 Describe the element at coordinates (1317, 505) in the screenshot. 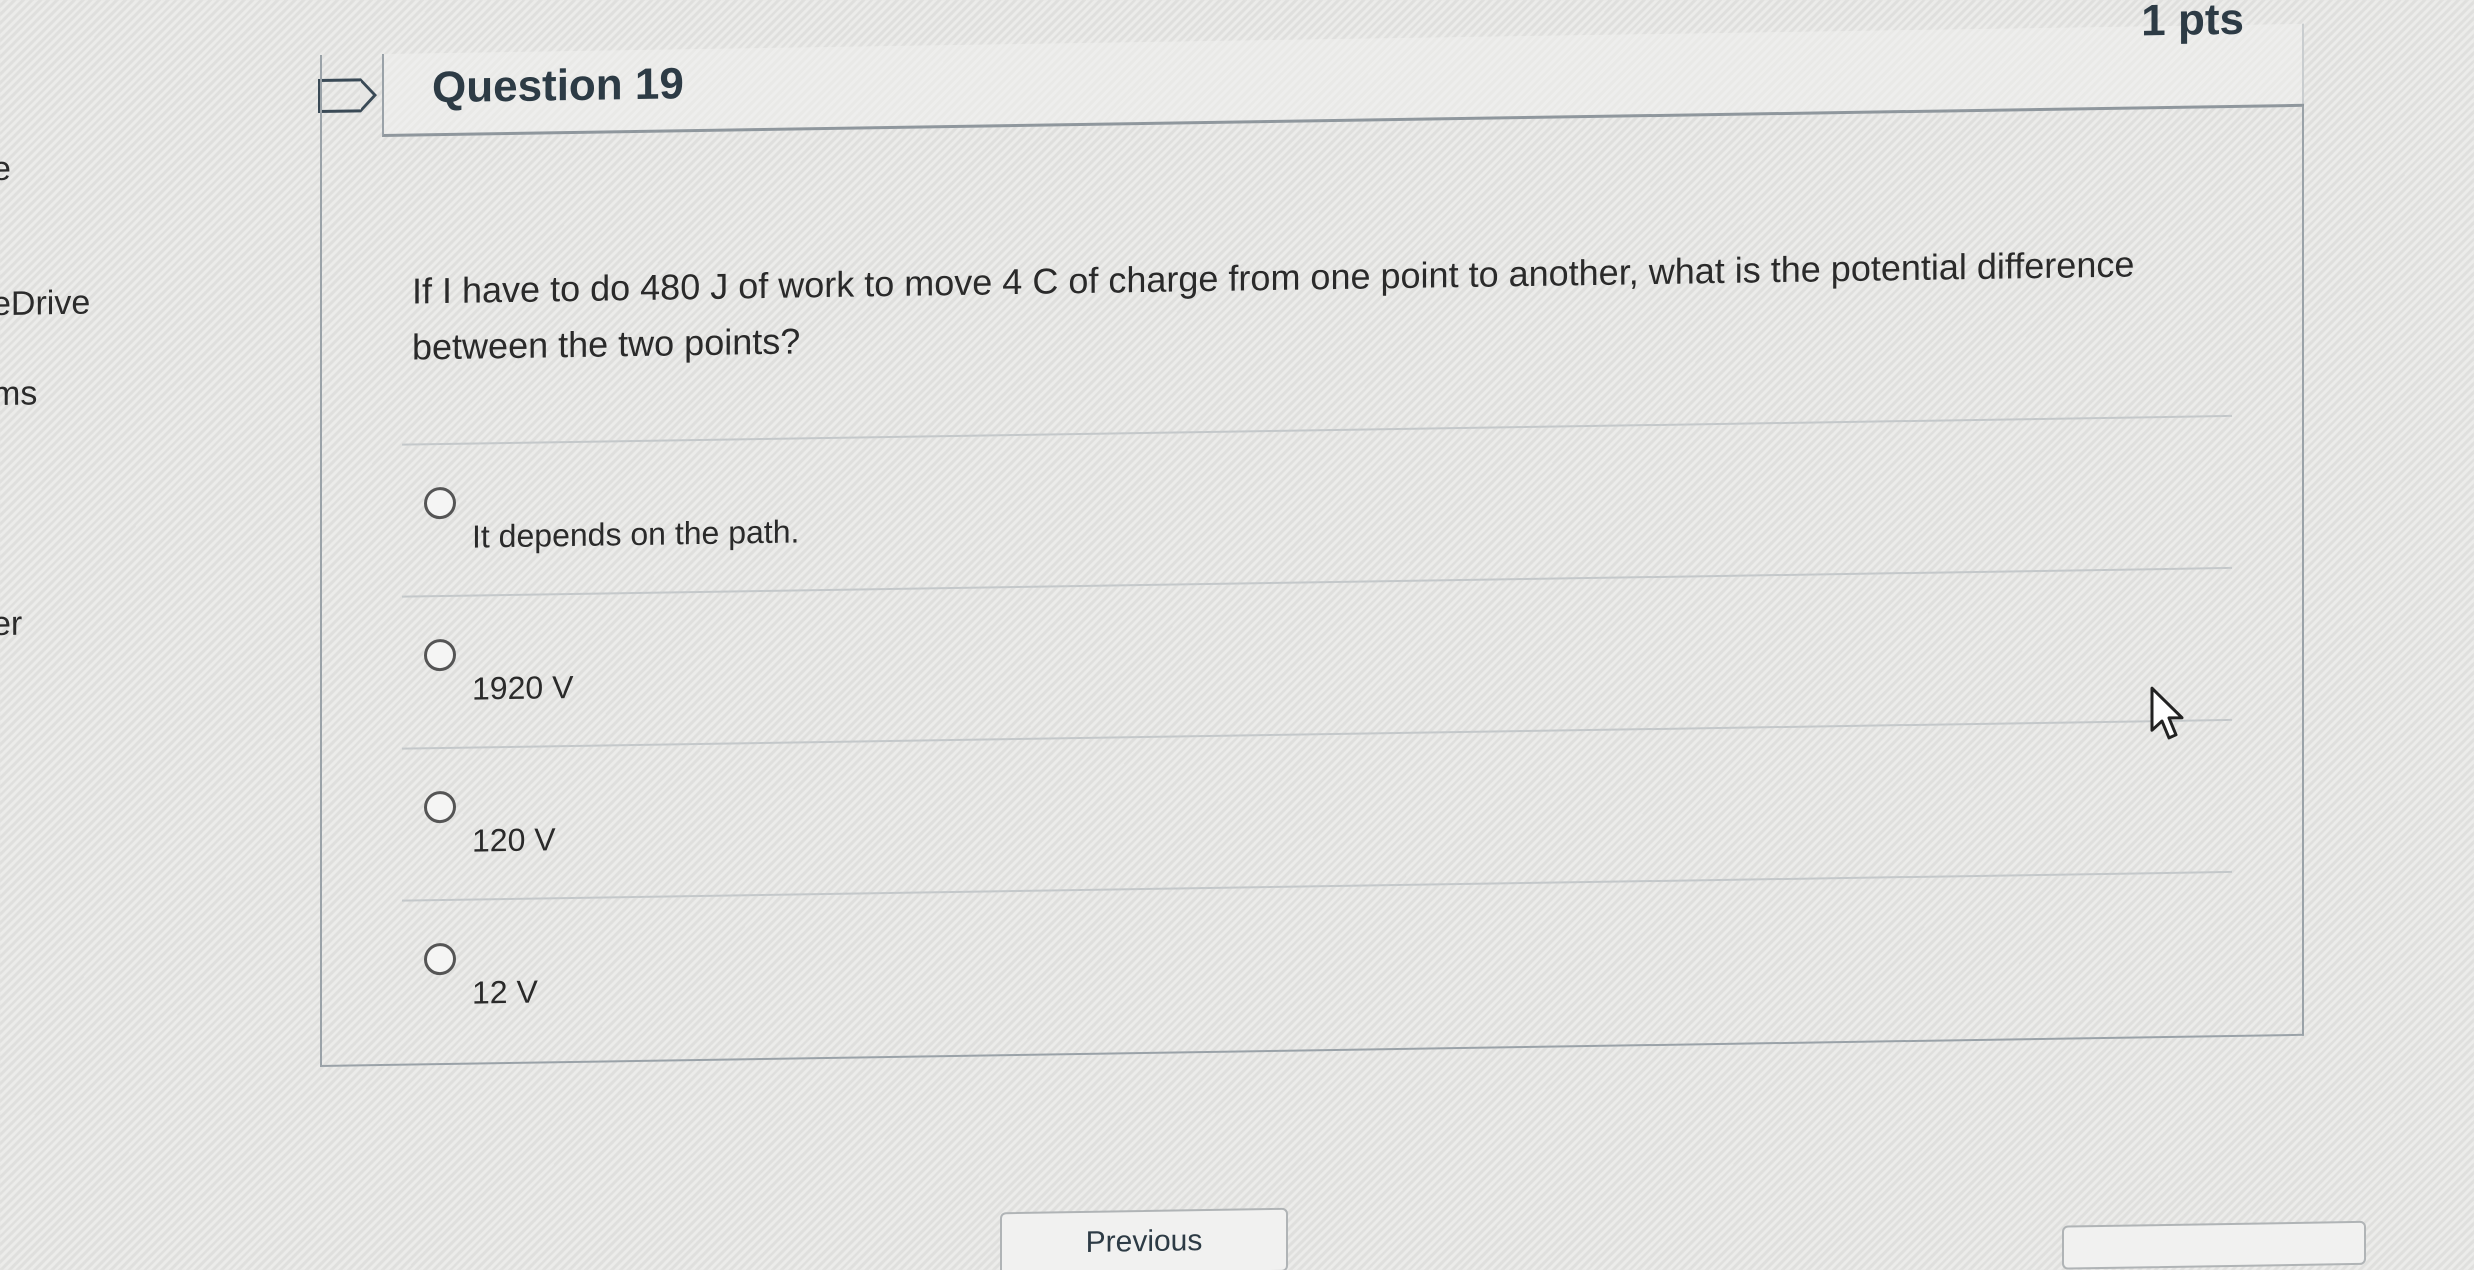

I see `answer-option: It depends on the path.` at that location.